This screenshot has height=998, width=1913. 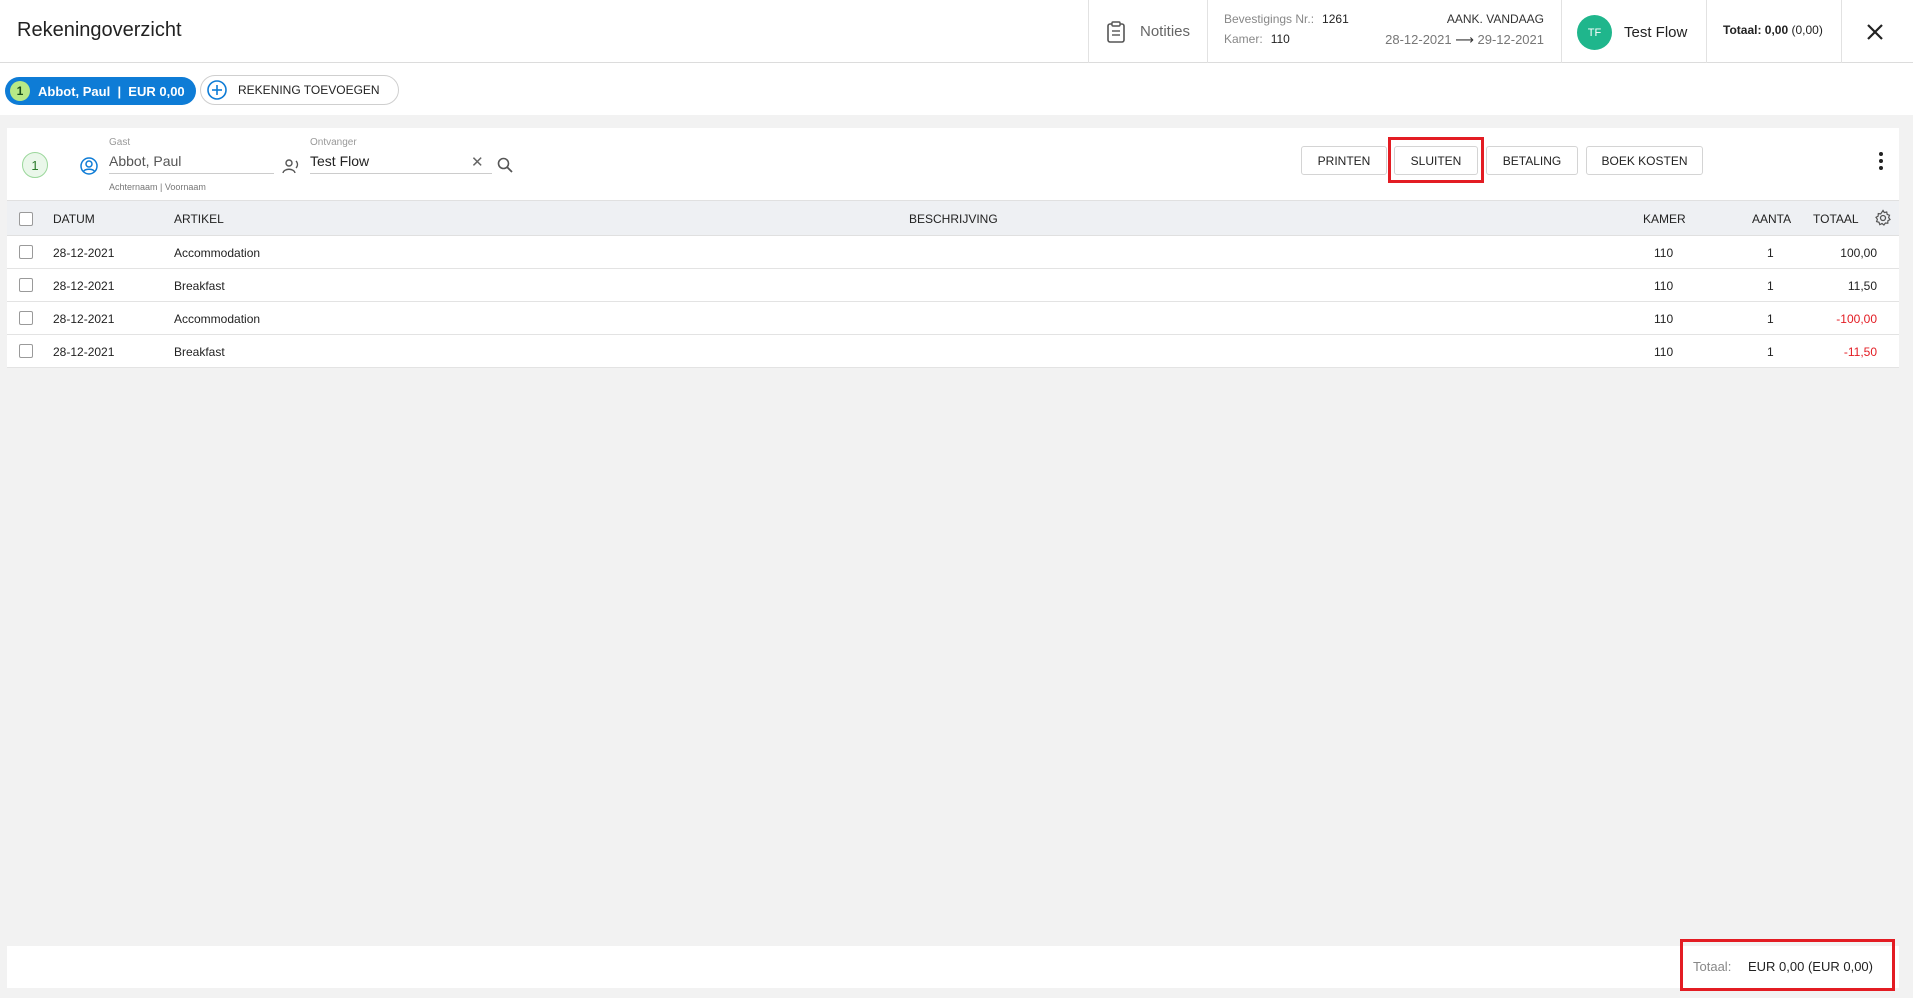 What do you see at coordinates (1856, 319) in the screenshot?
I see `cell-total: -100,00` at bounding box center [1856, 319].